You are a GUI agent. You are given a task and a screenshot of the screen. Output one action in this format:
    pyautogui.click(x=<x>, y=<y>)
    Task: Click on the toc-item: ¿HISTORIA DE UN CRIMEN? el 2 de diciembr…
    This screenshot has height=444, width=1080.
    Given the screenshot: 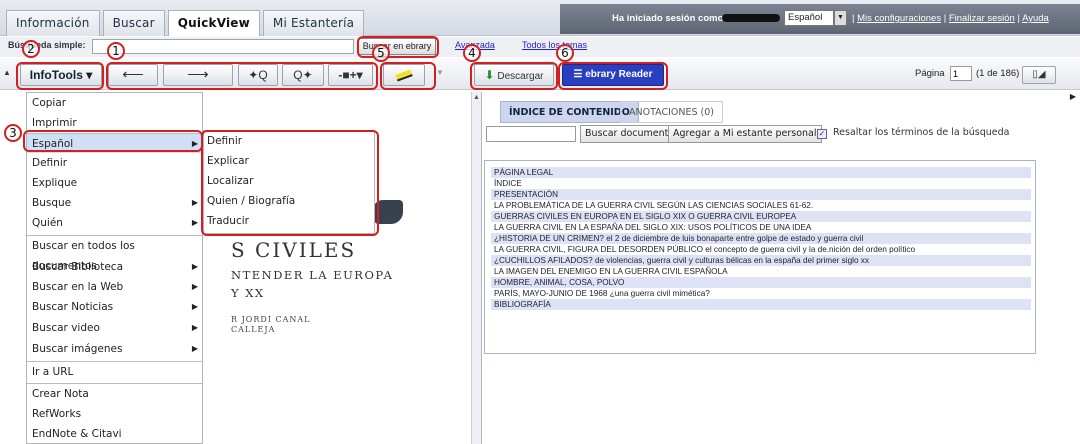 What is the action you would take?
    pyautogui.click(x=761, y=238)
    